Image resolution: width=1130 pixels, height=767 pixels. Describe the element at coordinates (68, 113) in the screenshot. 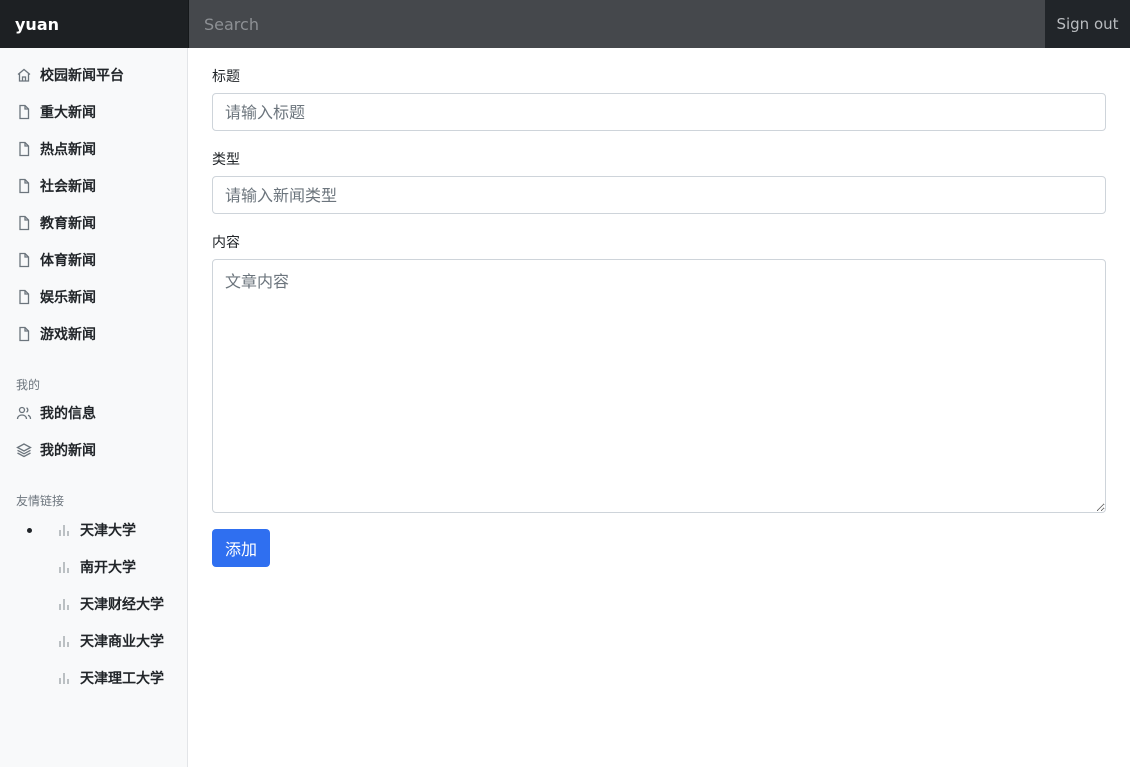

I see `sidebar-item-label: 重大新闻` at that location.